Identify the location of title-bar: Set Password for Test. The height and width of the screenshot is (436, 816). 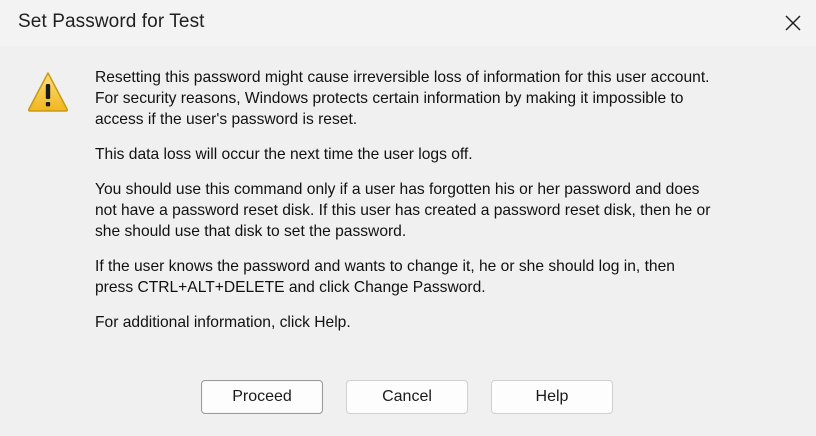
(408, 23).